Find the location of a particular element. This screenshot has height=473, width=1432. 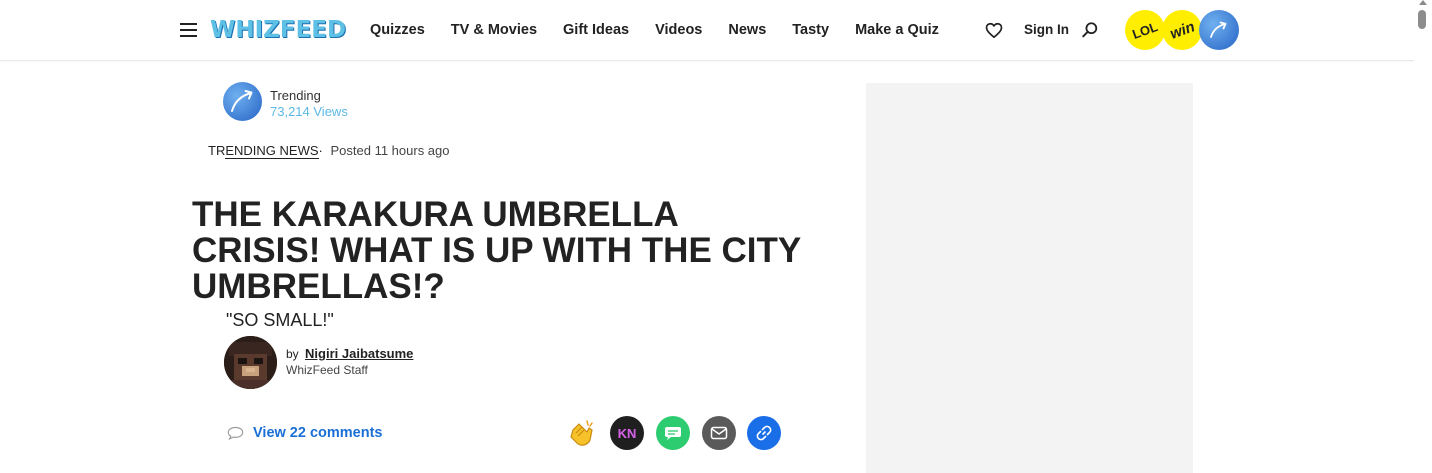

message-share-button is located at coordinates (673, 433).